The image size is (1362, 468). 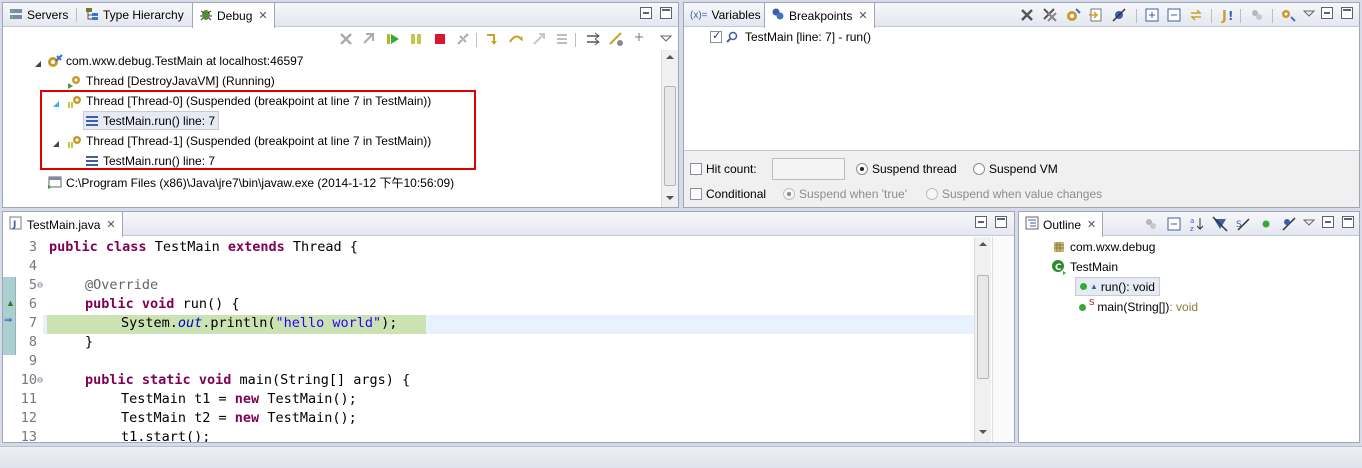 I want to click on line-number: 5, so click(x=32, y=285).